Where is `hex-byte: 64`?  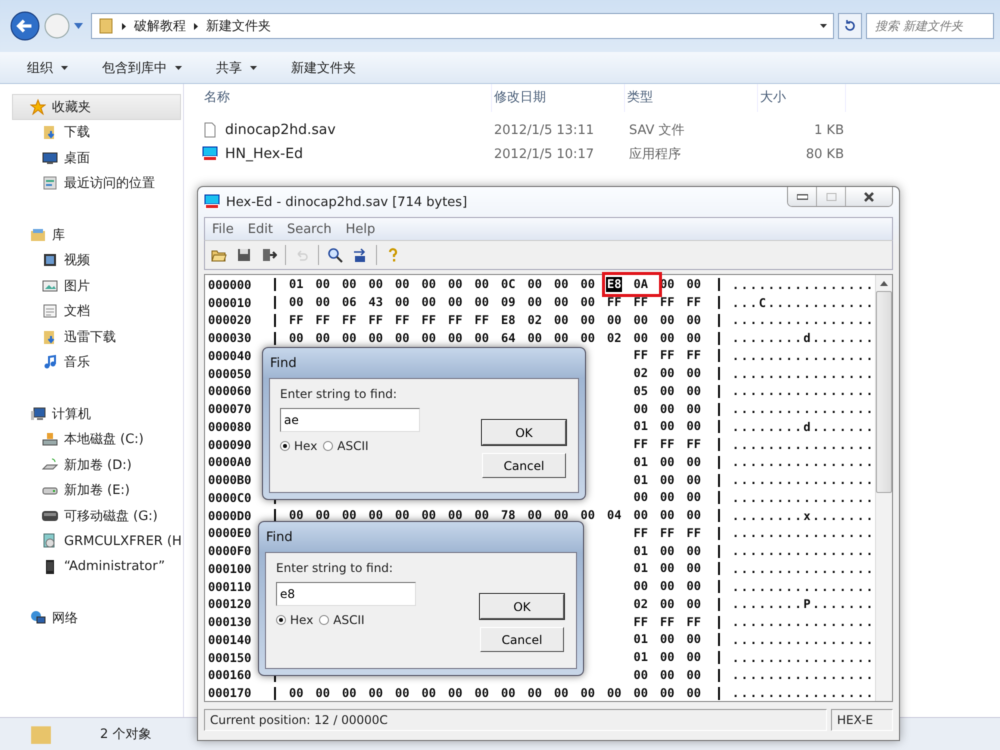
hex-byte: 64 is located at coordinates (508, 338).